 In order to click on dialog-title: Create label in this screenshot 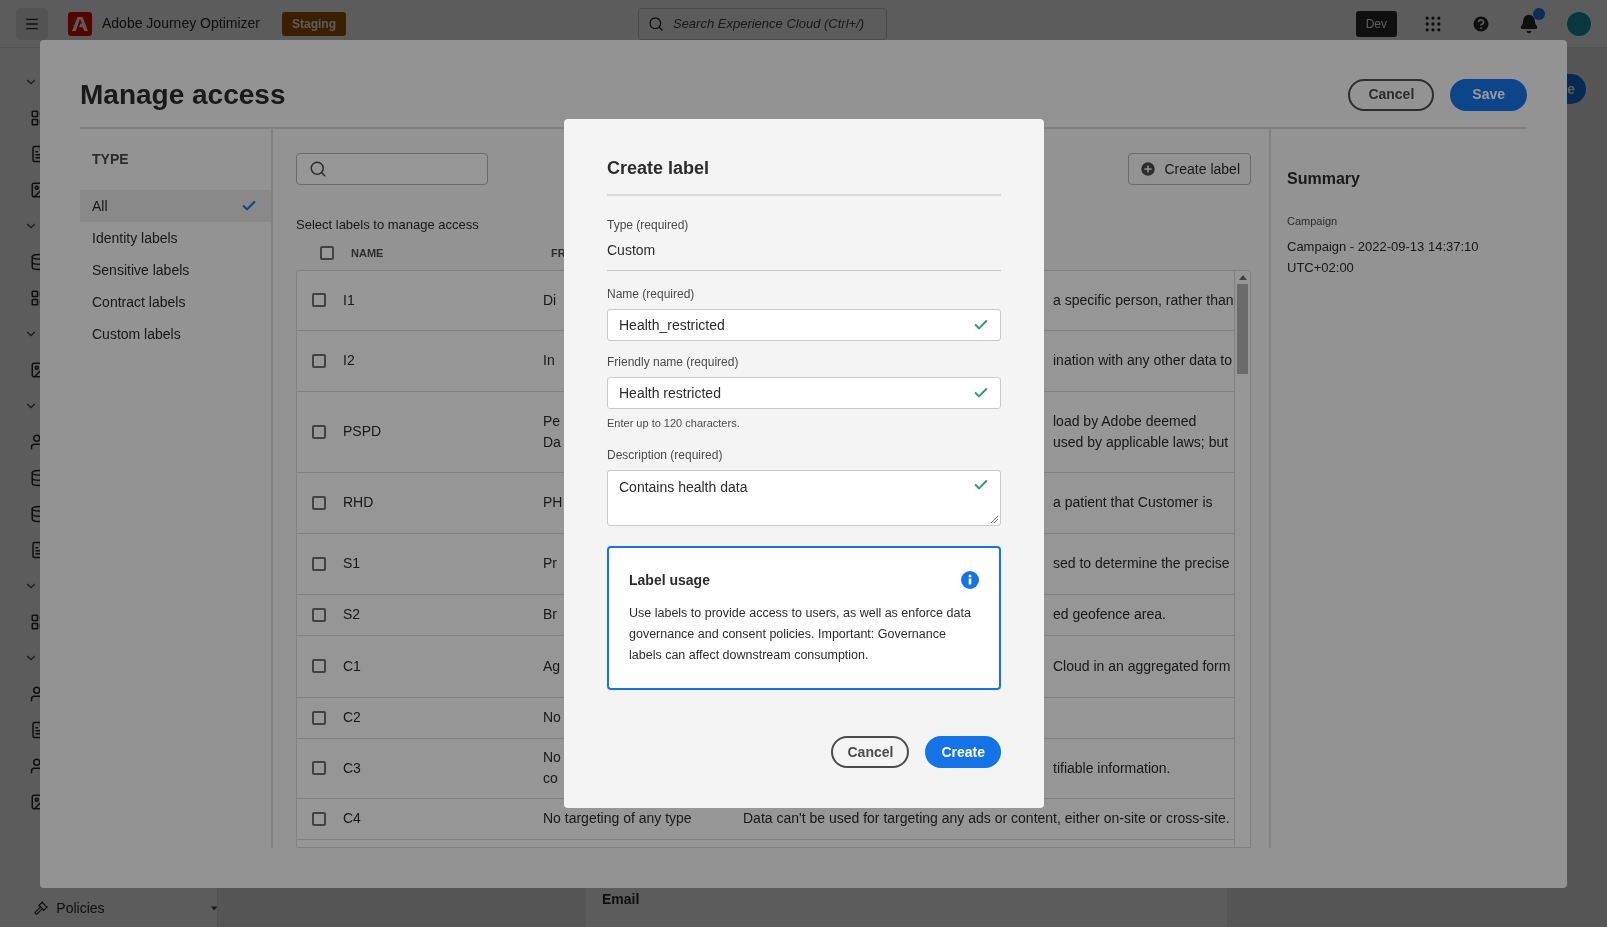, I will do `click(804, 175)`.